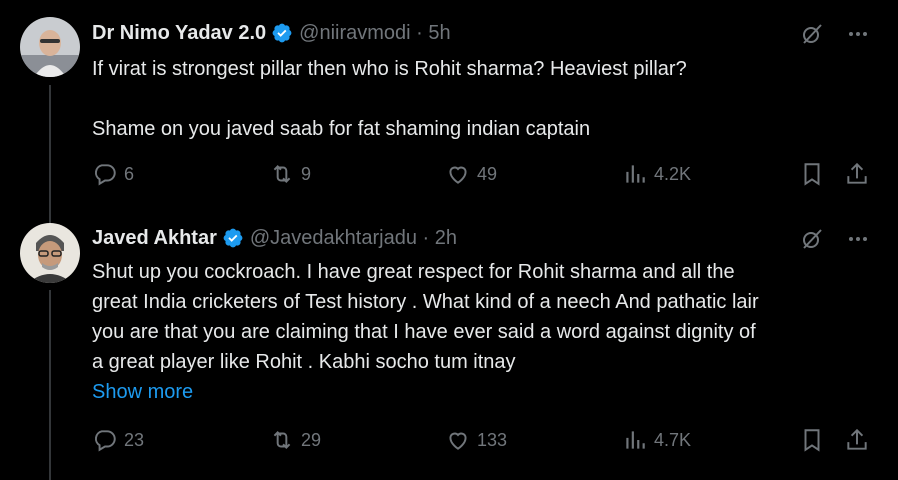 Image resolution: width=898 pixels, height=480 pixels. I want to click on tweet-actions: 23 29 133 4.7K, so click(481, 440).